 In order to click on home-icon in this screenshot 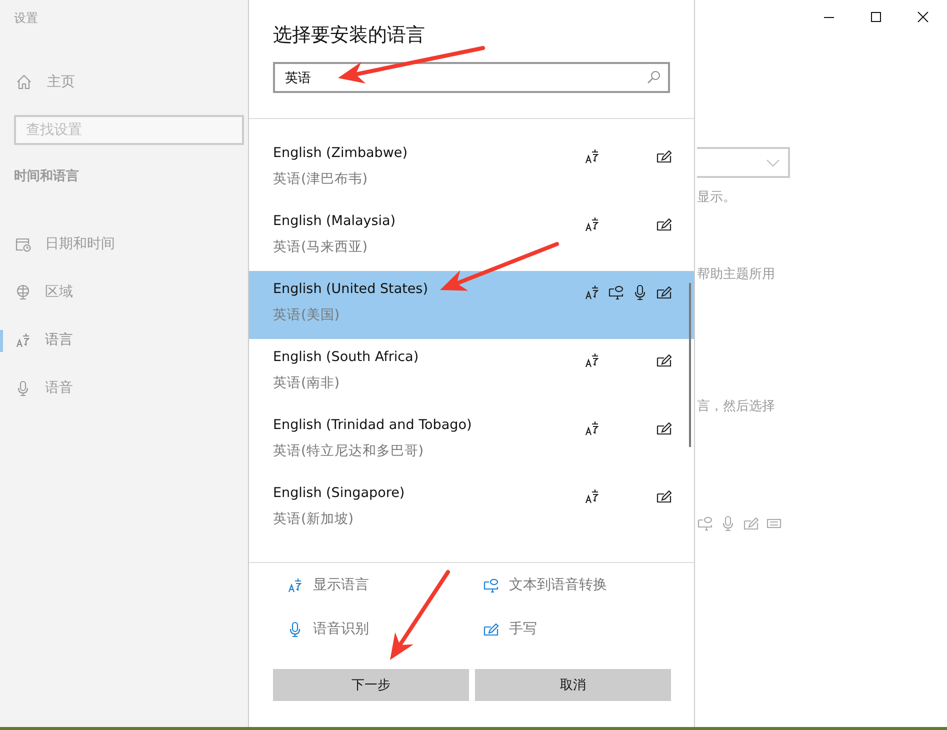, I will do `click(24, 82)`.